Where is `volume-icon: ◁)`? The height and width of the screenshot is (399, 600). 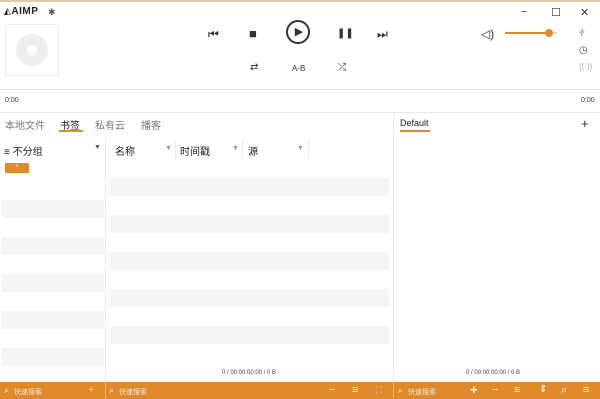
volume-icon: ◁) is located at coordinates (487, 34).